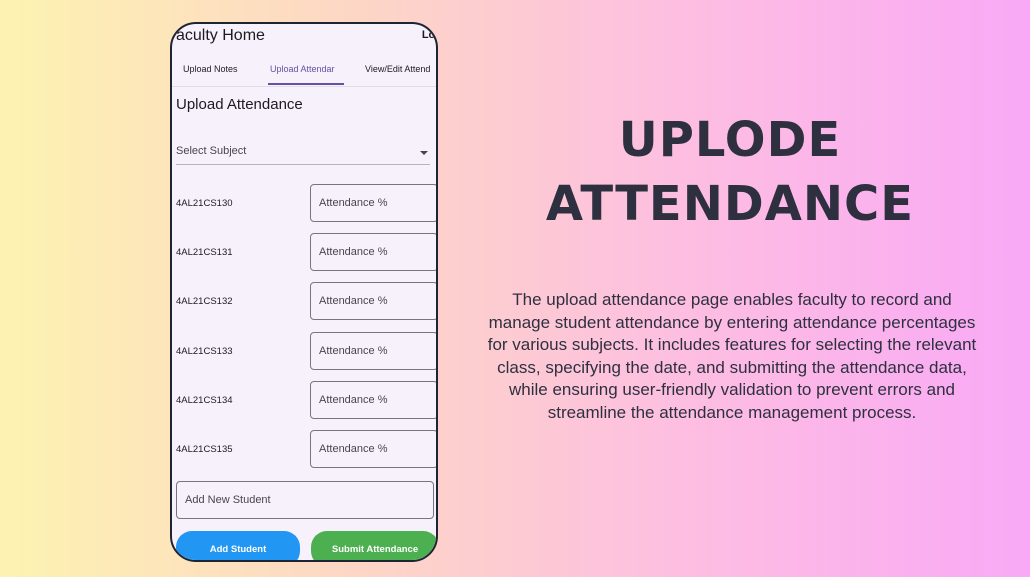  I want to click on student-id: 4AL21CS133, so click(204, 351).